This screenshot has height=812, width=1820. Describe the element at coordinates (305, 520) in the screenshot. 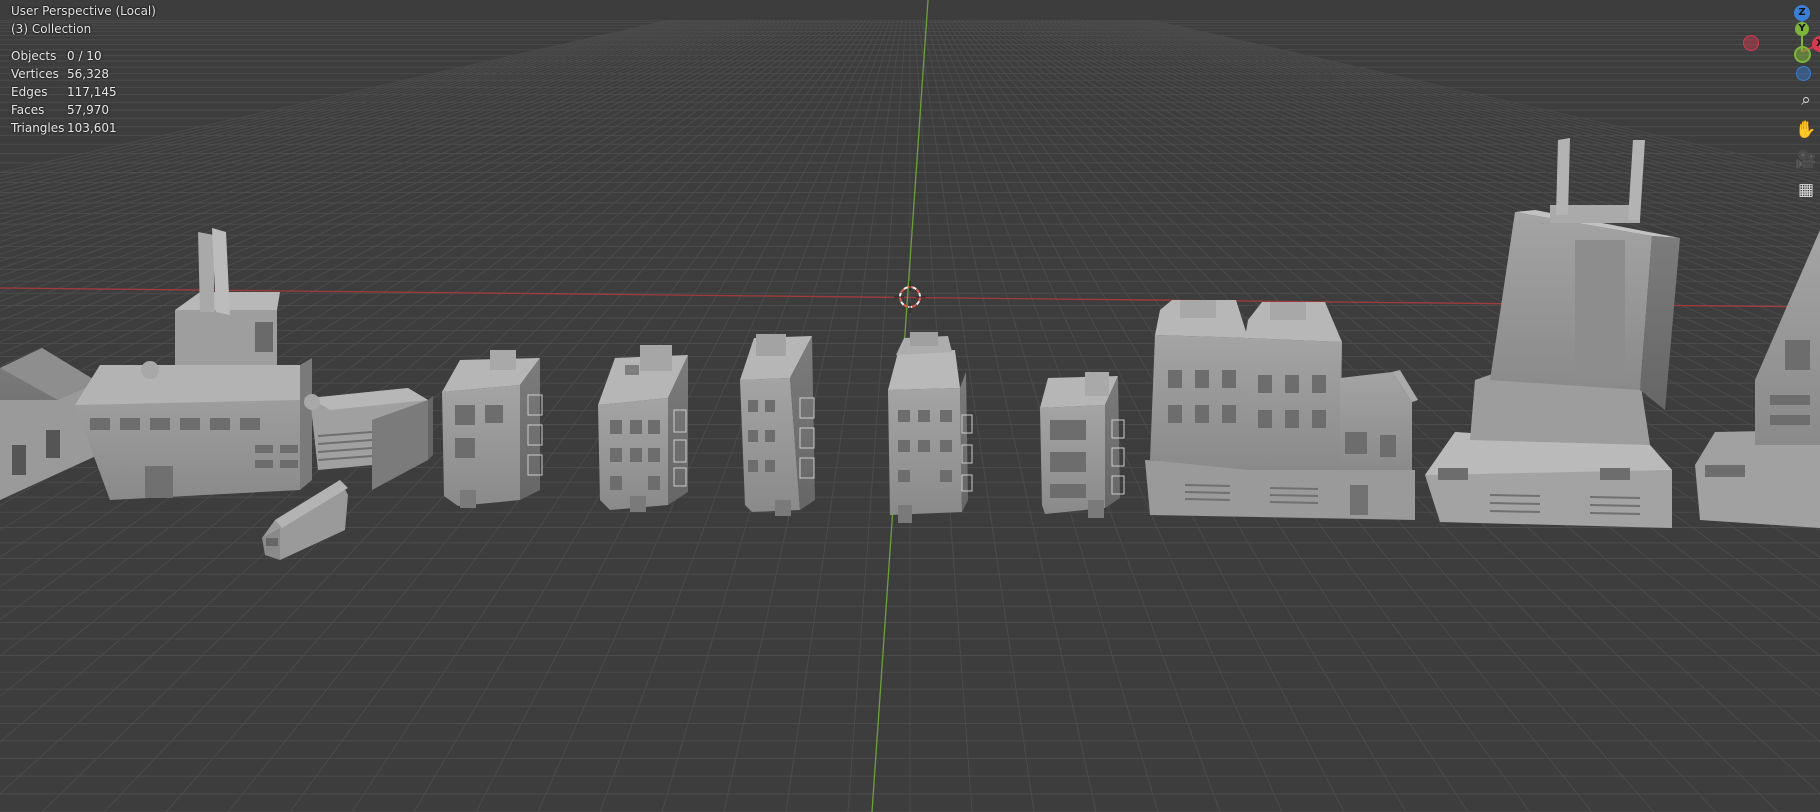

I see `vehicle-truck` at that location.